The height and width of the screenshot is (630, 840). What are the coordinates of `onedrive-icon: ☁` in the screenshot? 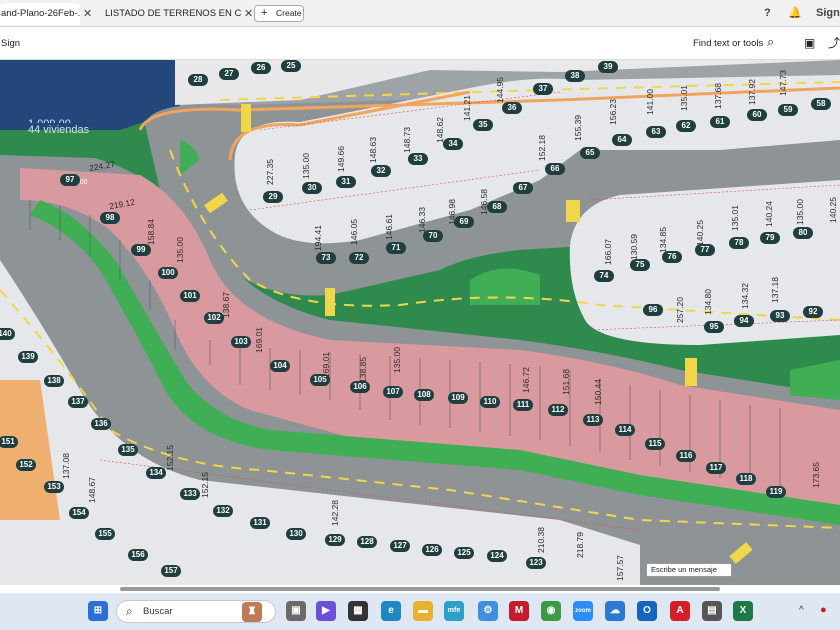 It's located at (615, 611).